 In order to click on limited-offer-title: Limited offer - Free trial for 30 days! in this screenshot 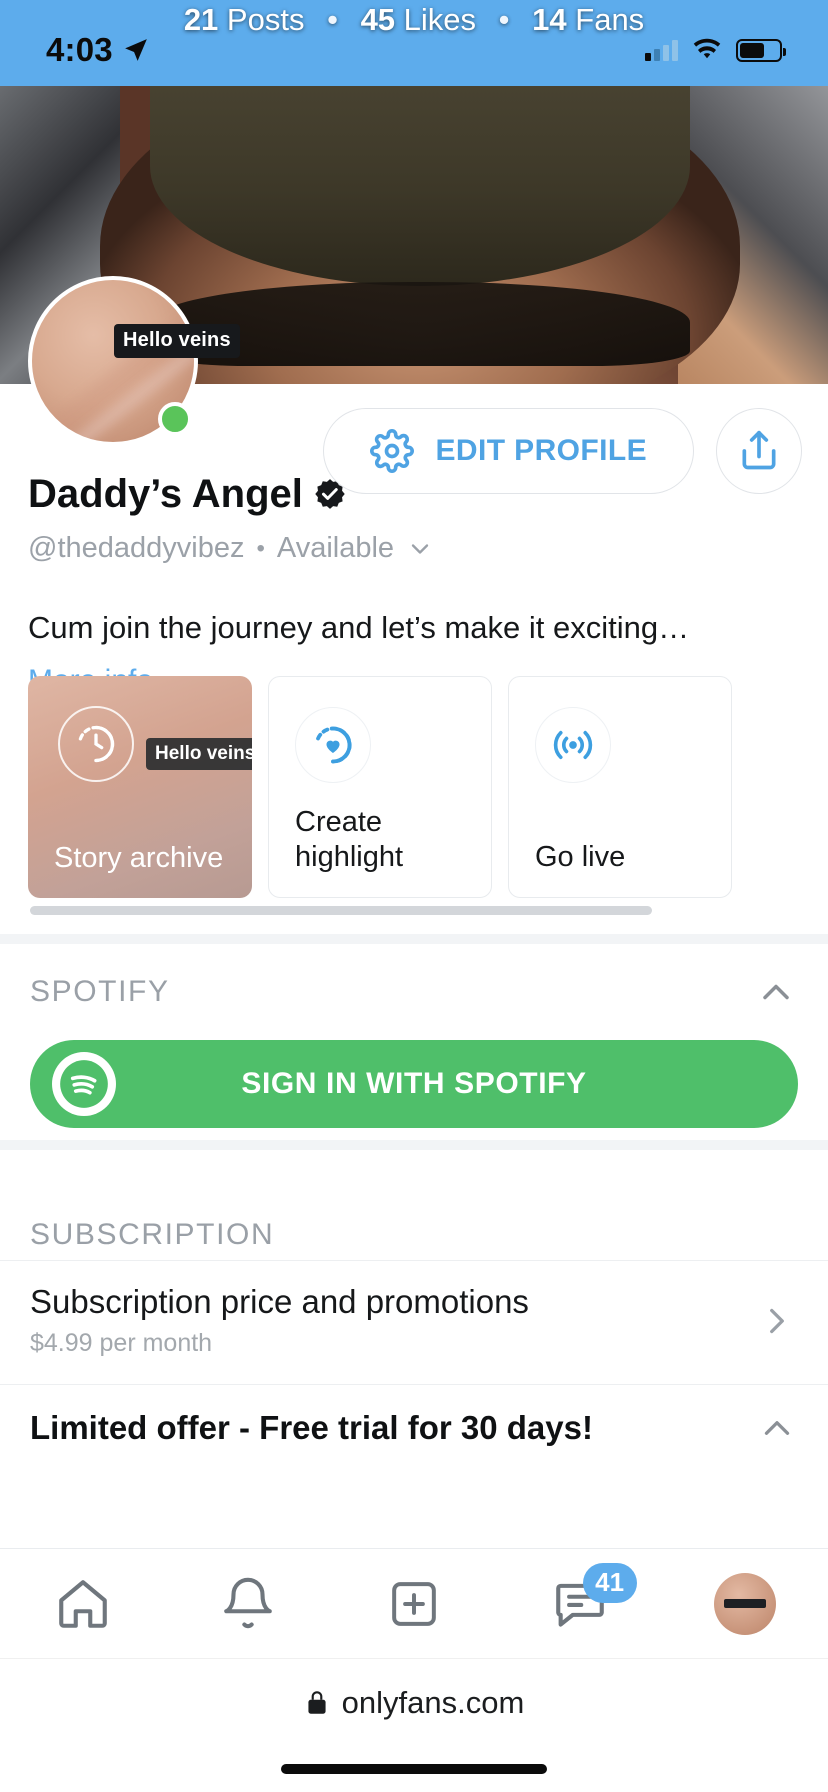, I will do `click(311, 1427)`.